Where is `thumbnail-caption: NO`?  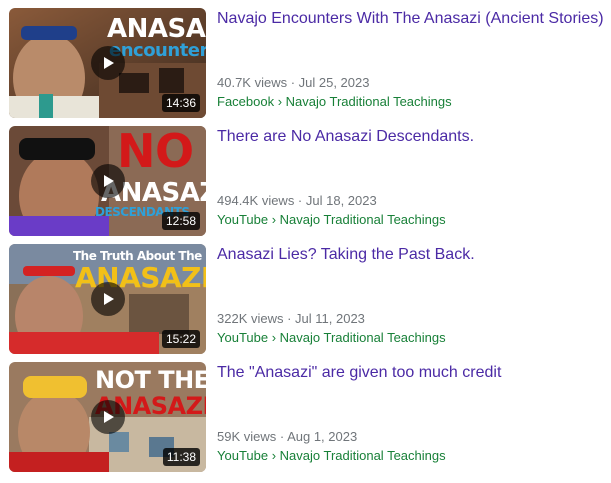
thumbnail-caption: NO is located at coordinates (155, 152).